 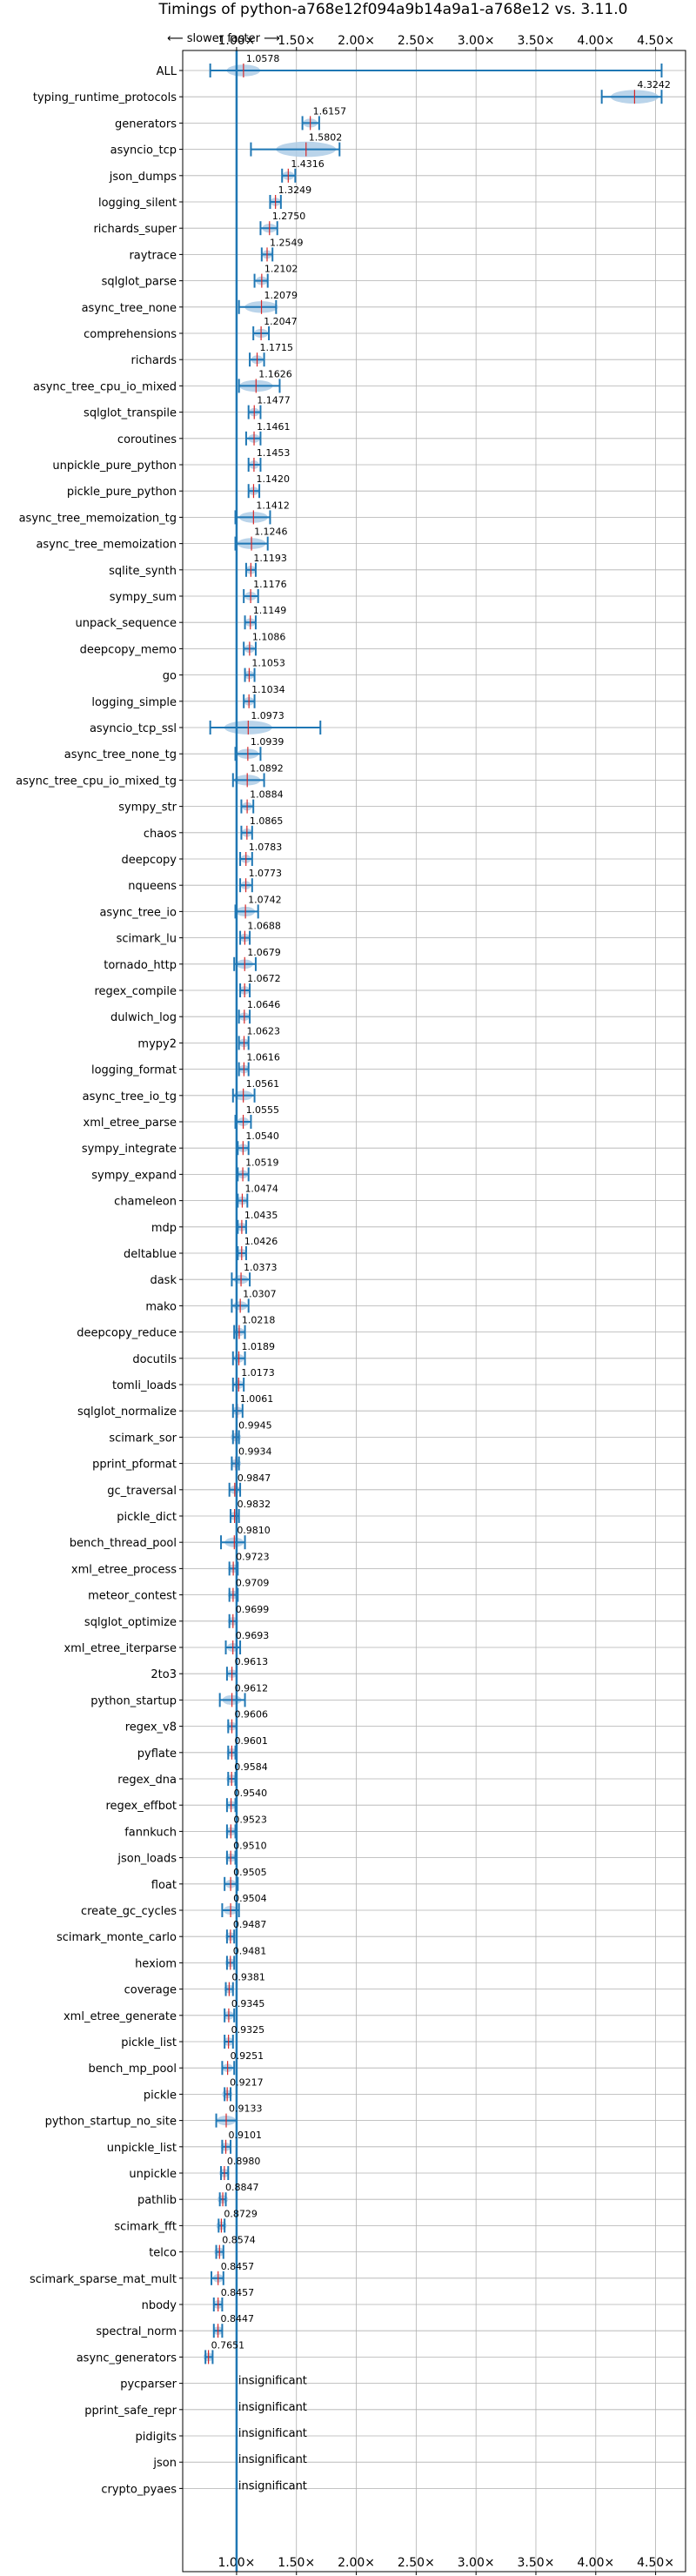 What do you see at coordinates (159, 2306) in the screenshot?
I see `benchmark-label: nbody` at bounding box center [159, 2306].